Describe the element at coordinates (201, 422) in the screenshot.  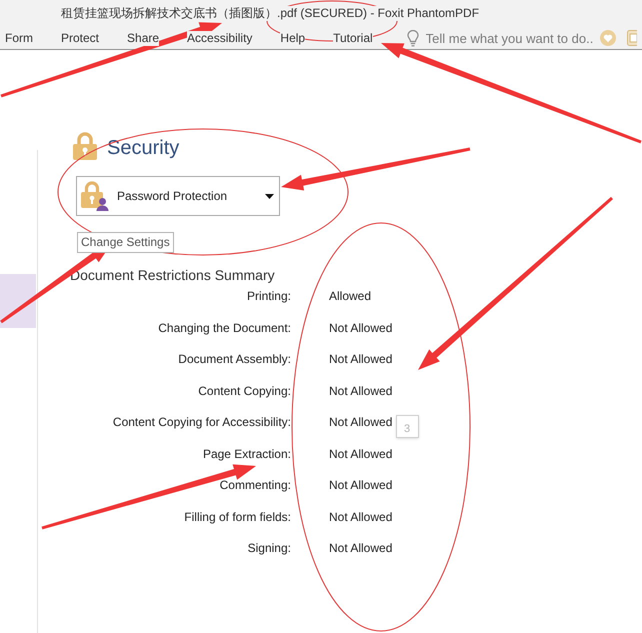
I see `restriction-label: Content Copying for Accessibility:` at that location.